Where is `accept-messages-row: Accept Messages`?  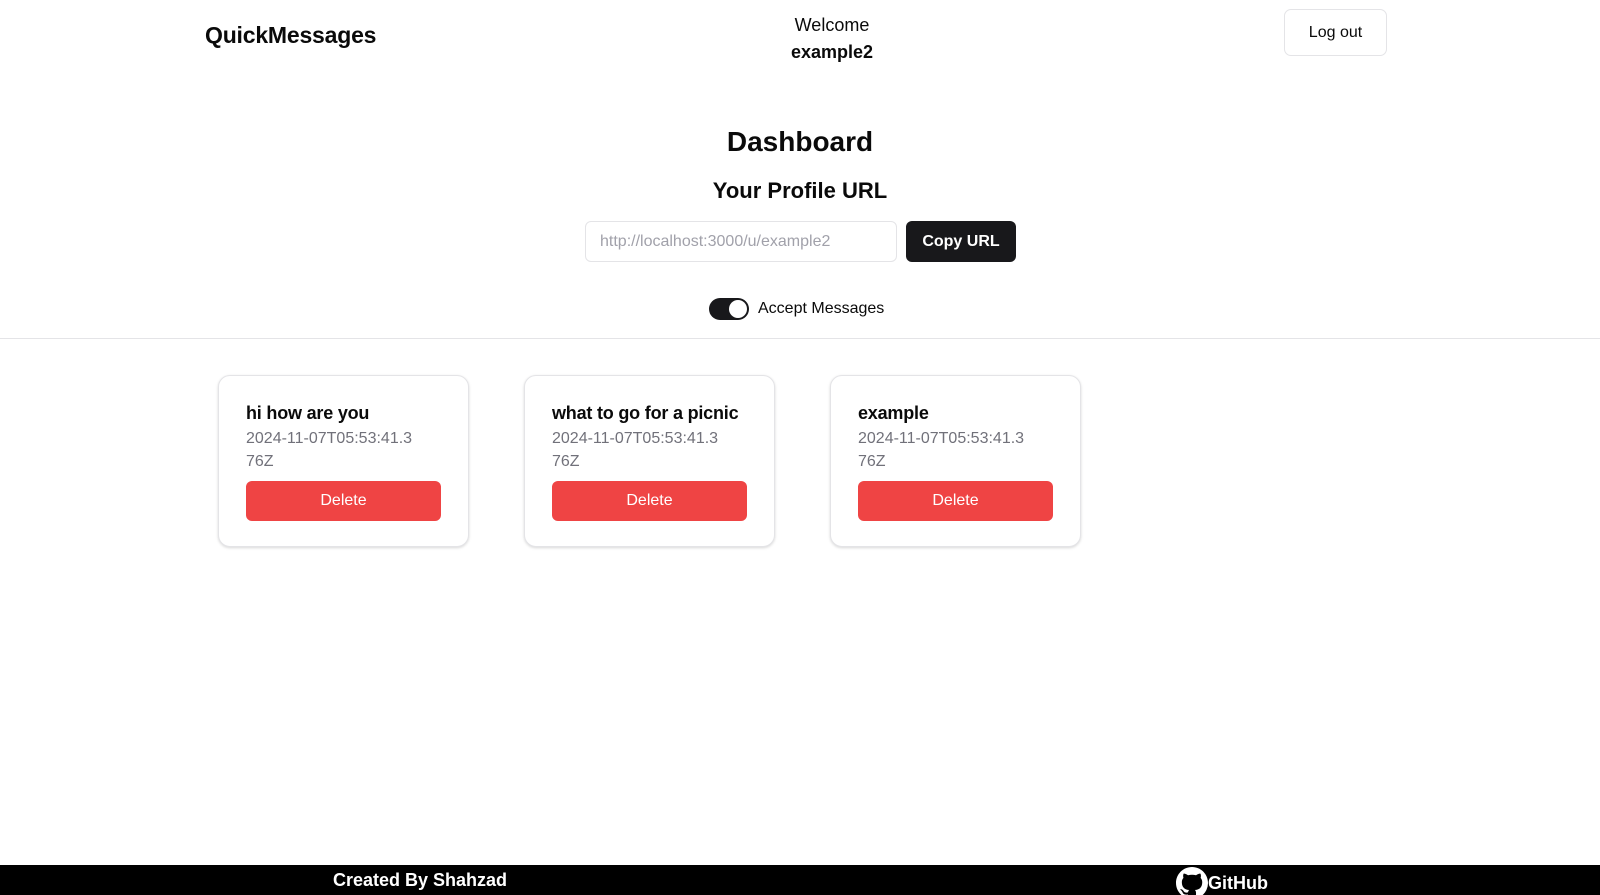 accept-messages-row: Accept Messages is located at coordinates (796, 309).